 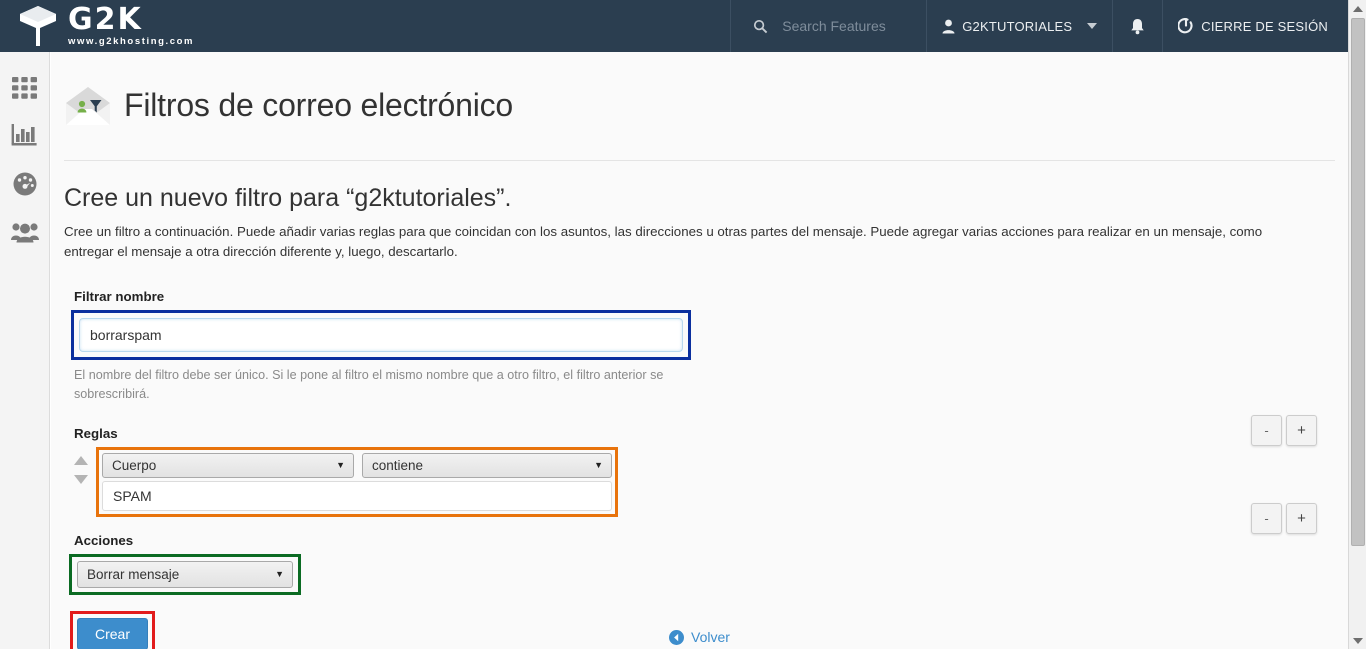 I want to click on annotation-box-actions: Borrar mensaje ▼, so click(x=185, y=574).